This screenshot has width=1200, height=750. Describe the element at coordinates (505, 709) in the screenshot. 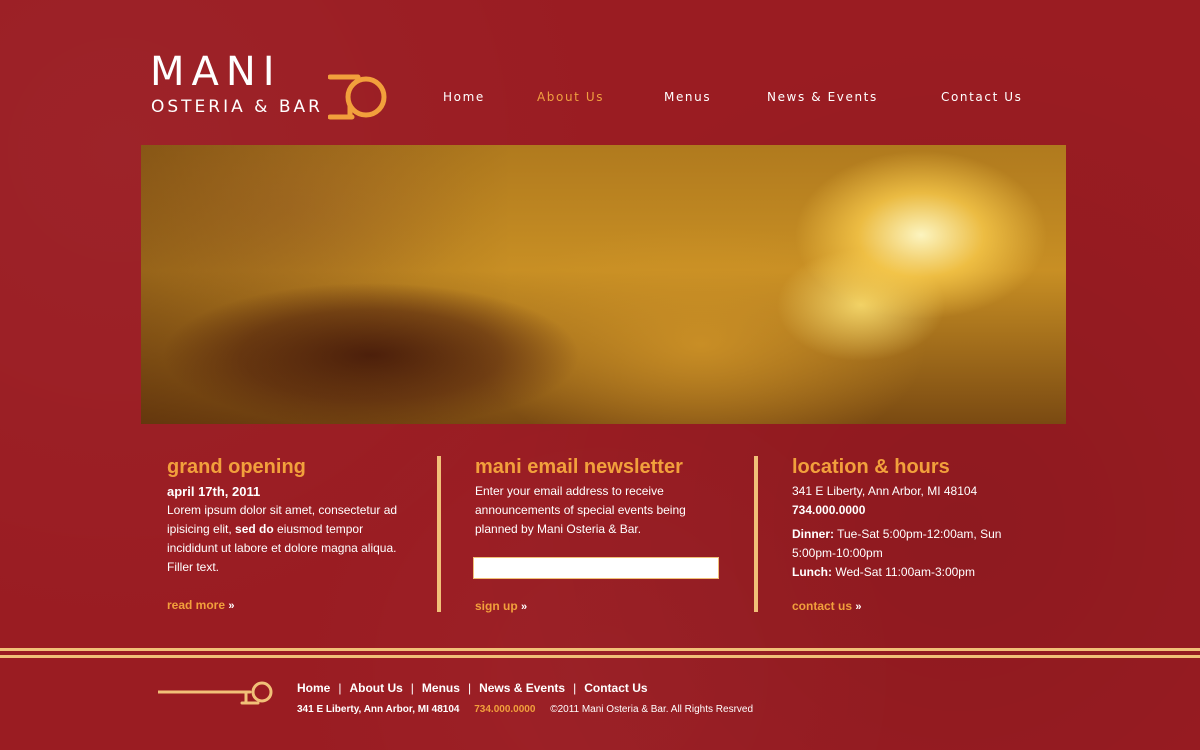

I see `footer-phone: 734.000.0000` at that location.